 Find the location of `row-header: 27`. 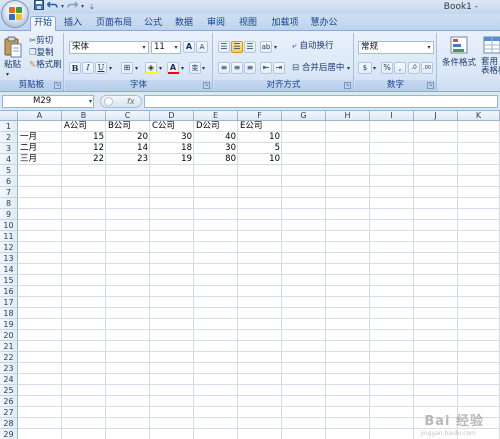

row-header: 27 is located at coordinates (9, 412).